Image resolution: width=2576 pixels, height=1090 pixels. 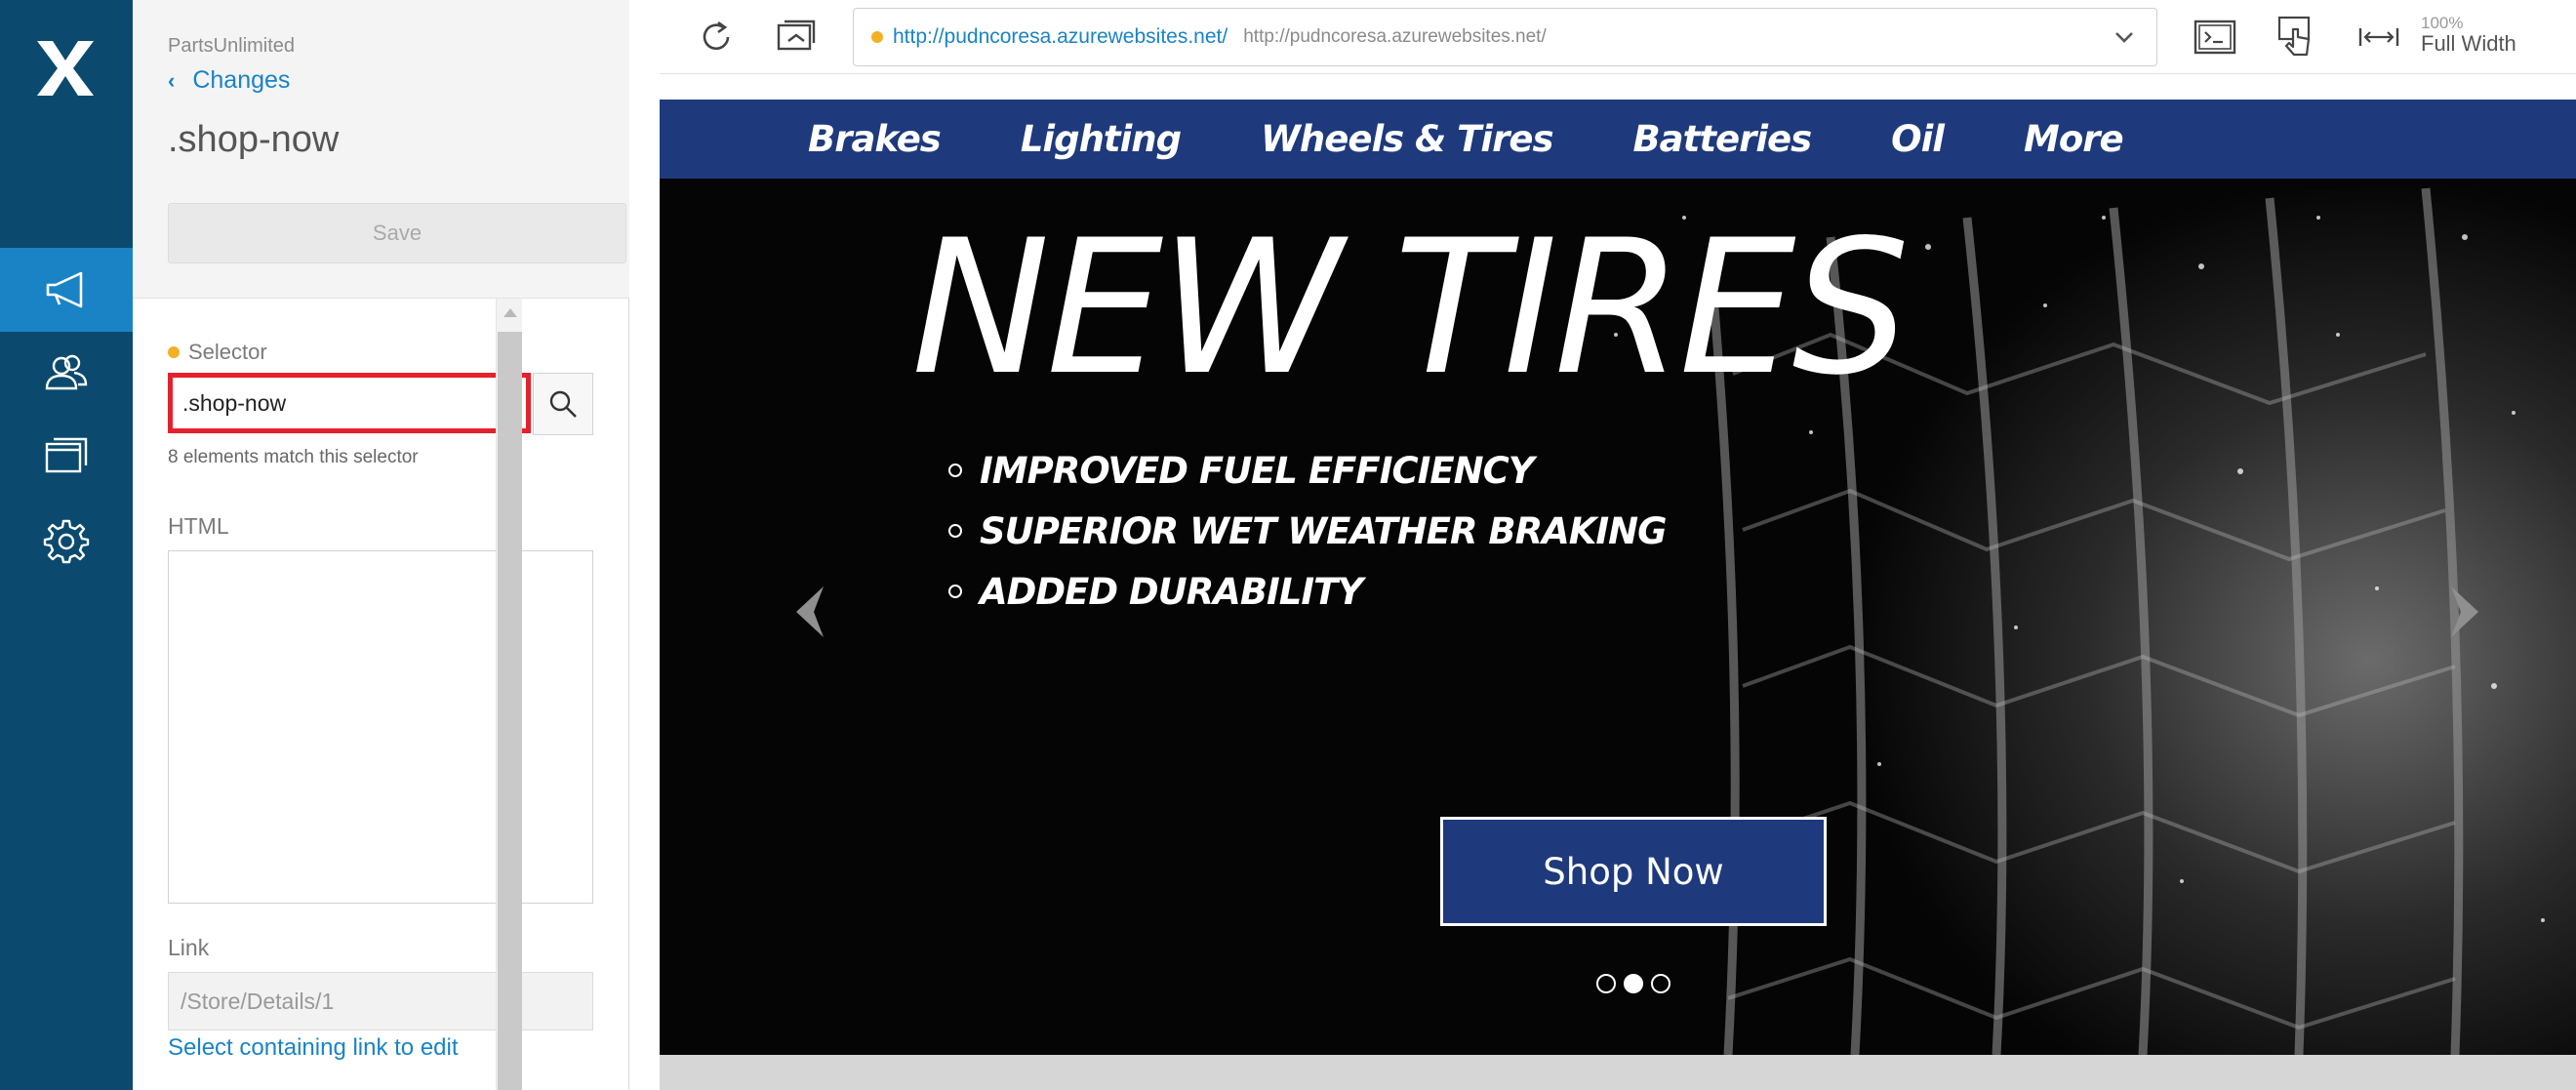 What do you see at coordinates (810, 611) in the screenshot?
I see `chevron-left-icon` at bounding box center [810, 611].